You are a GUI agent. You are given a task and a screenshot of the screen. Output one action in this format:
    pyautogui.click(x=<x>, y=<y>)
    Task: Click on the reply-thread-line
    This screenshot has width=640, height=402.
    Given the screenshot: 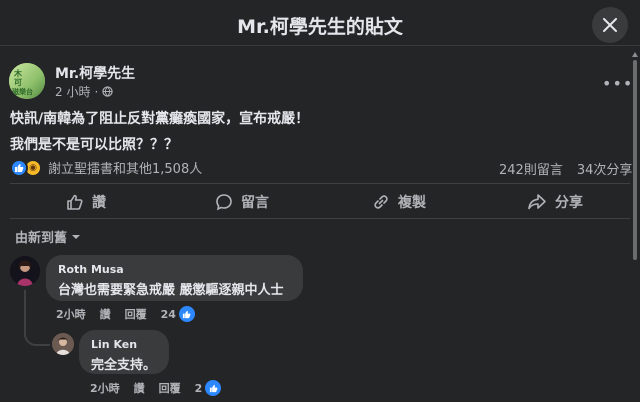 What is the action you would take?
    pyautogui.click(x=37, y=318)
    